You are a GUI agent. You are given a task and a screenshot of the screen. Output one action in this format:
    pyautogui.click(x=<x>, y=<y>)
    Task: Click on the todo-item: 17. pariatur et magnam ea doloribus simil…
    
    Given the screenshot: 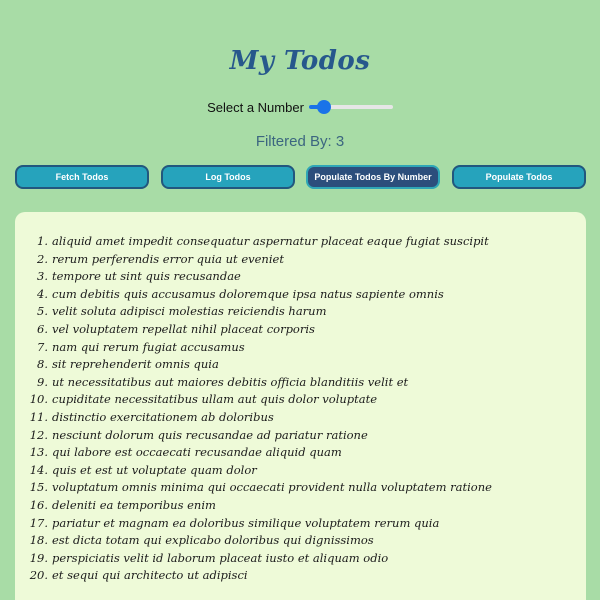 What is the action you would take?
    pyautogui.click(x=253, y=524)
    